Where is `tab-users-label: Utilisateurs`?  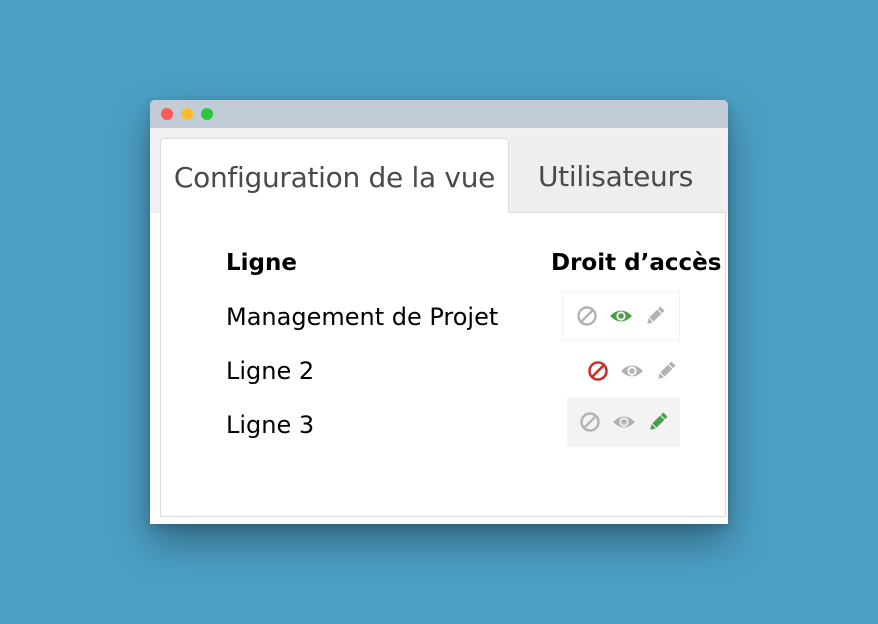 tab-users-label: Utilisateurs is located at coordinates (615, 176).